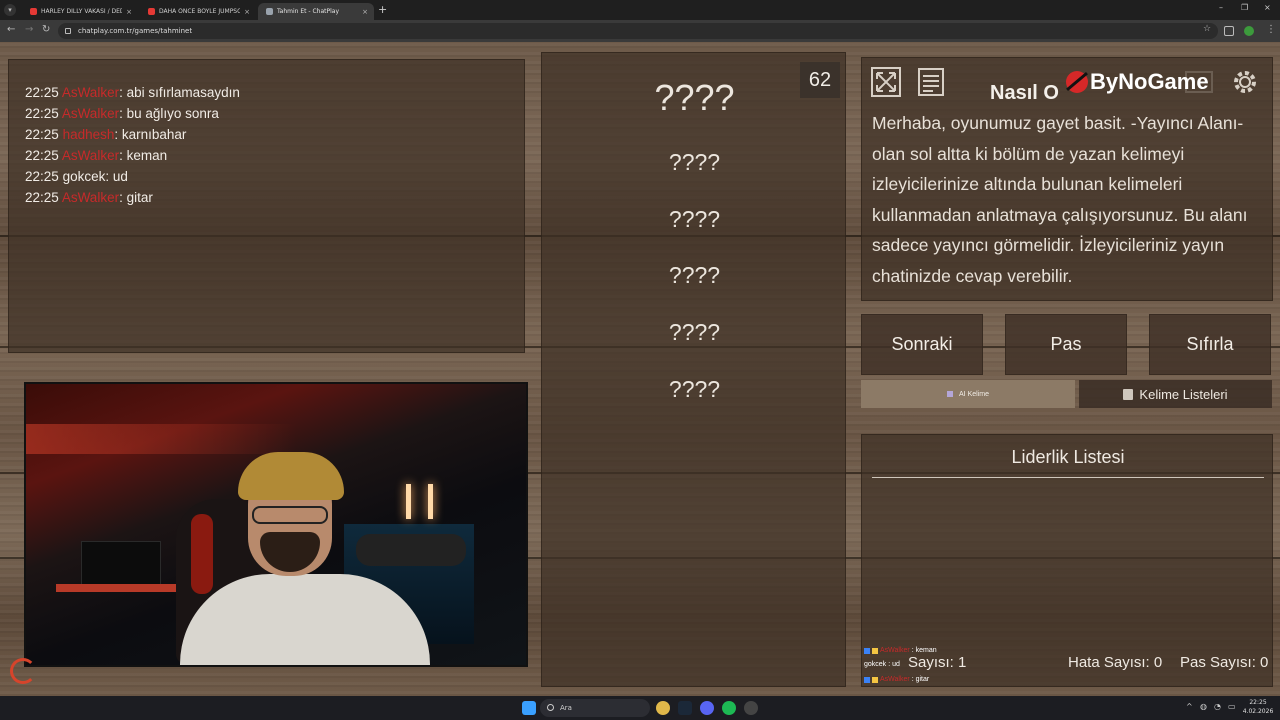 This screenshot has width=1280, height=720. I want to click on battery-icon: ▭, so click(1232, 706).